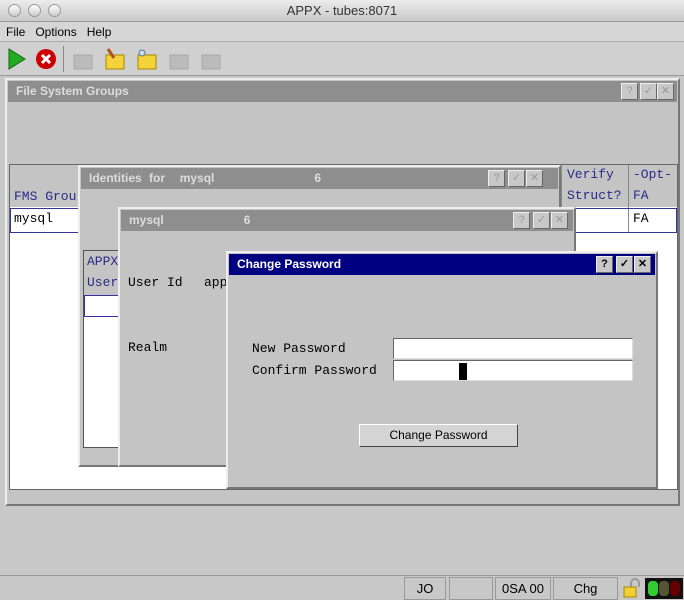 The height and width of the screenshot is (600, 684). I want to click on confirm-password-input, so click(513, 370).